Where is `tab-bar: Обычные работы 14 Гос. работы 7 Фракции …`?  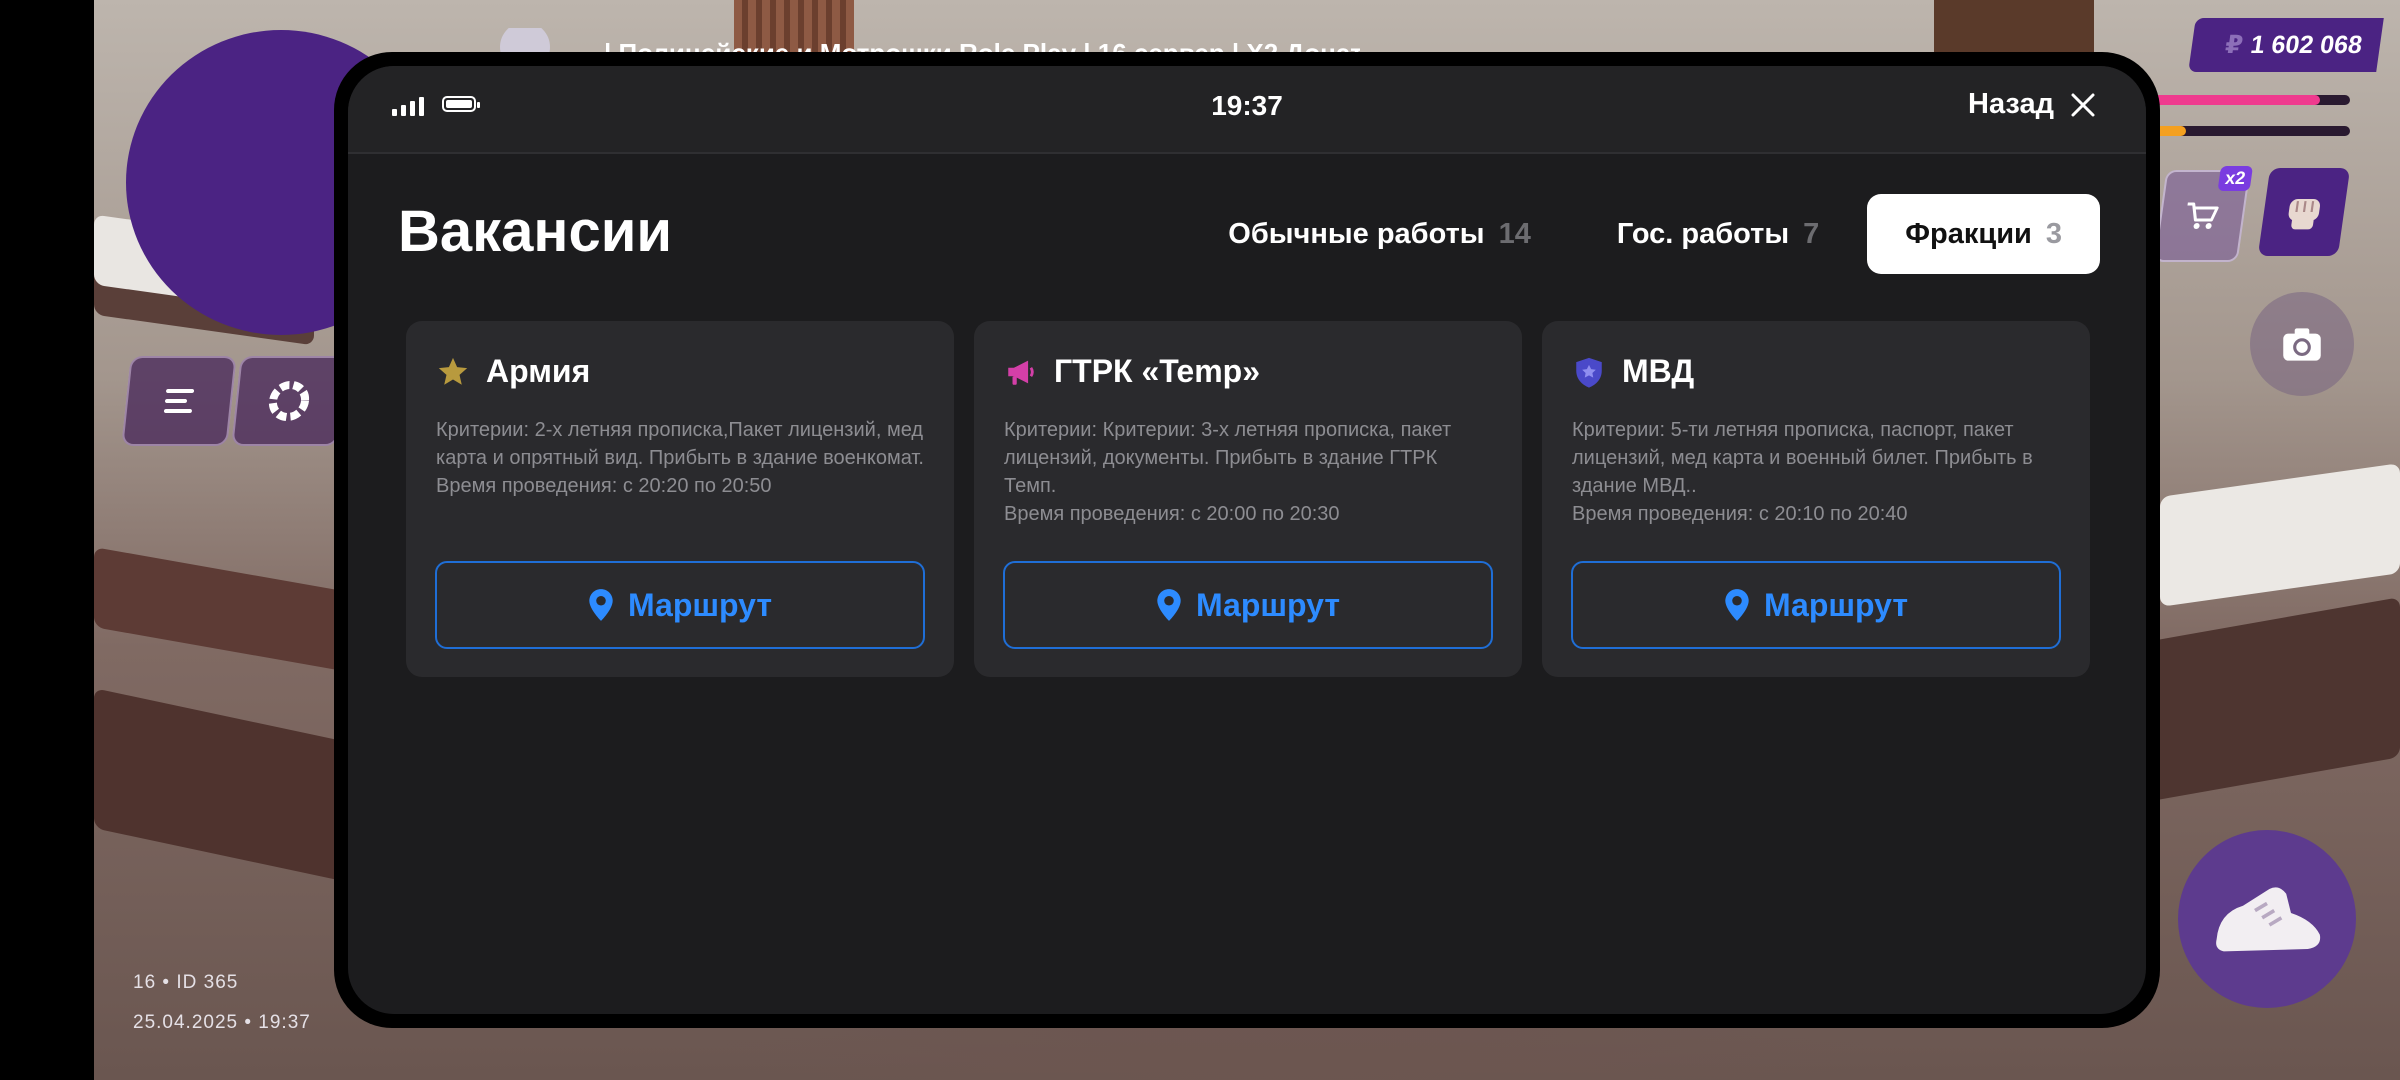
tab-bar: Обычные работы 14 Гос. работы 7 Фракции … is located at coordinates (1645, 234).